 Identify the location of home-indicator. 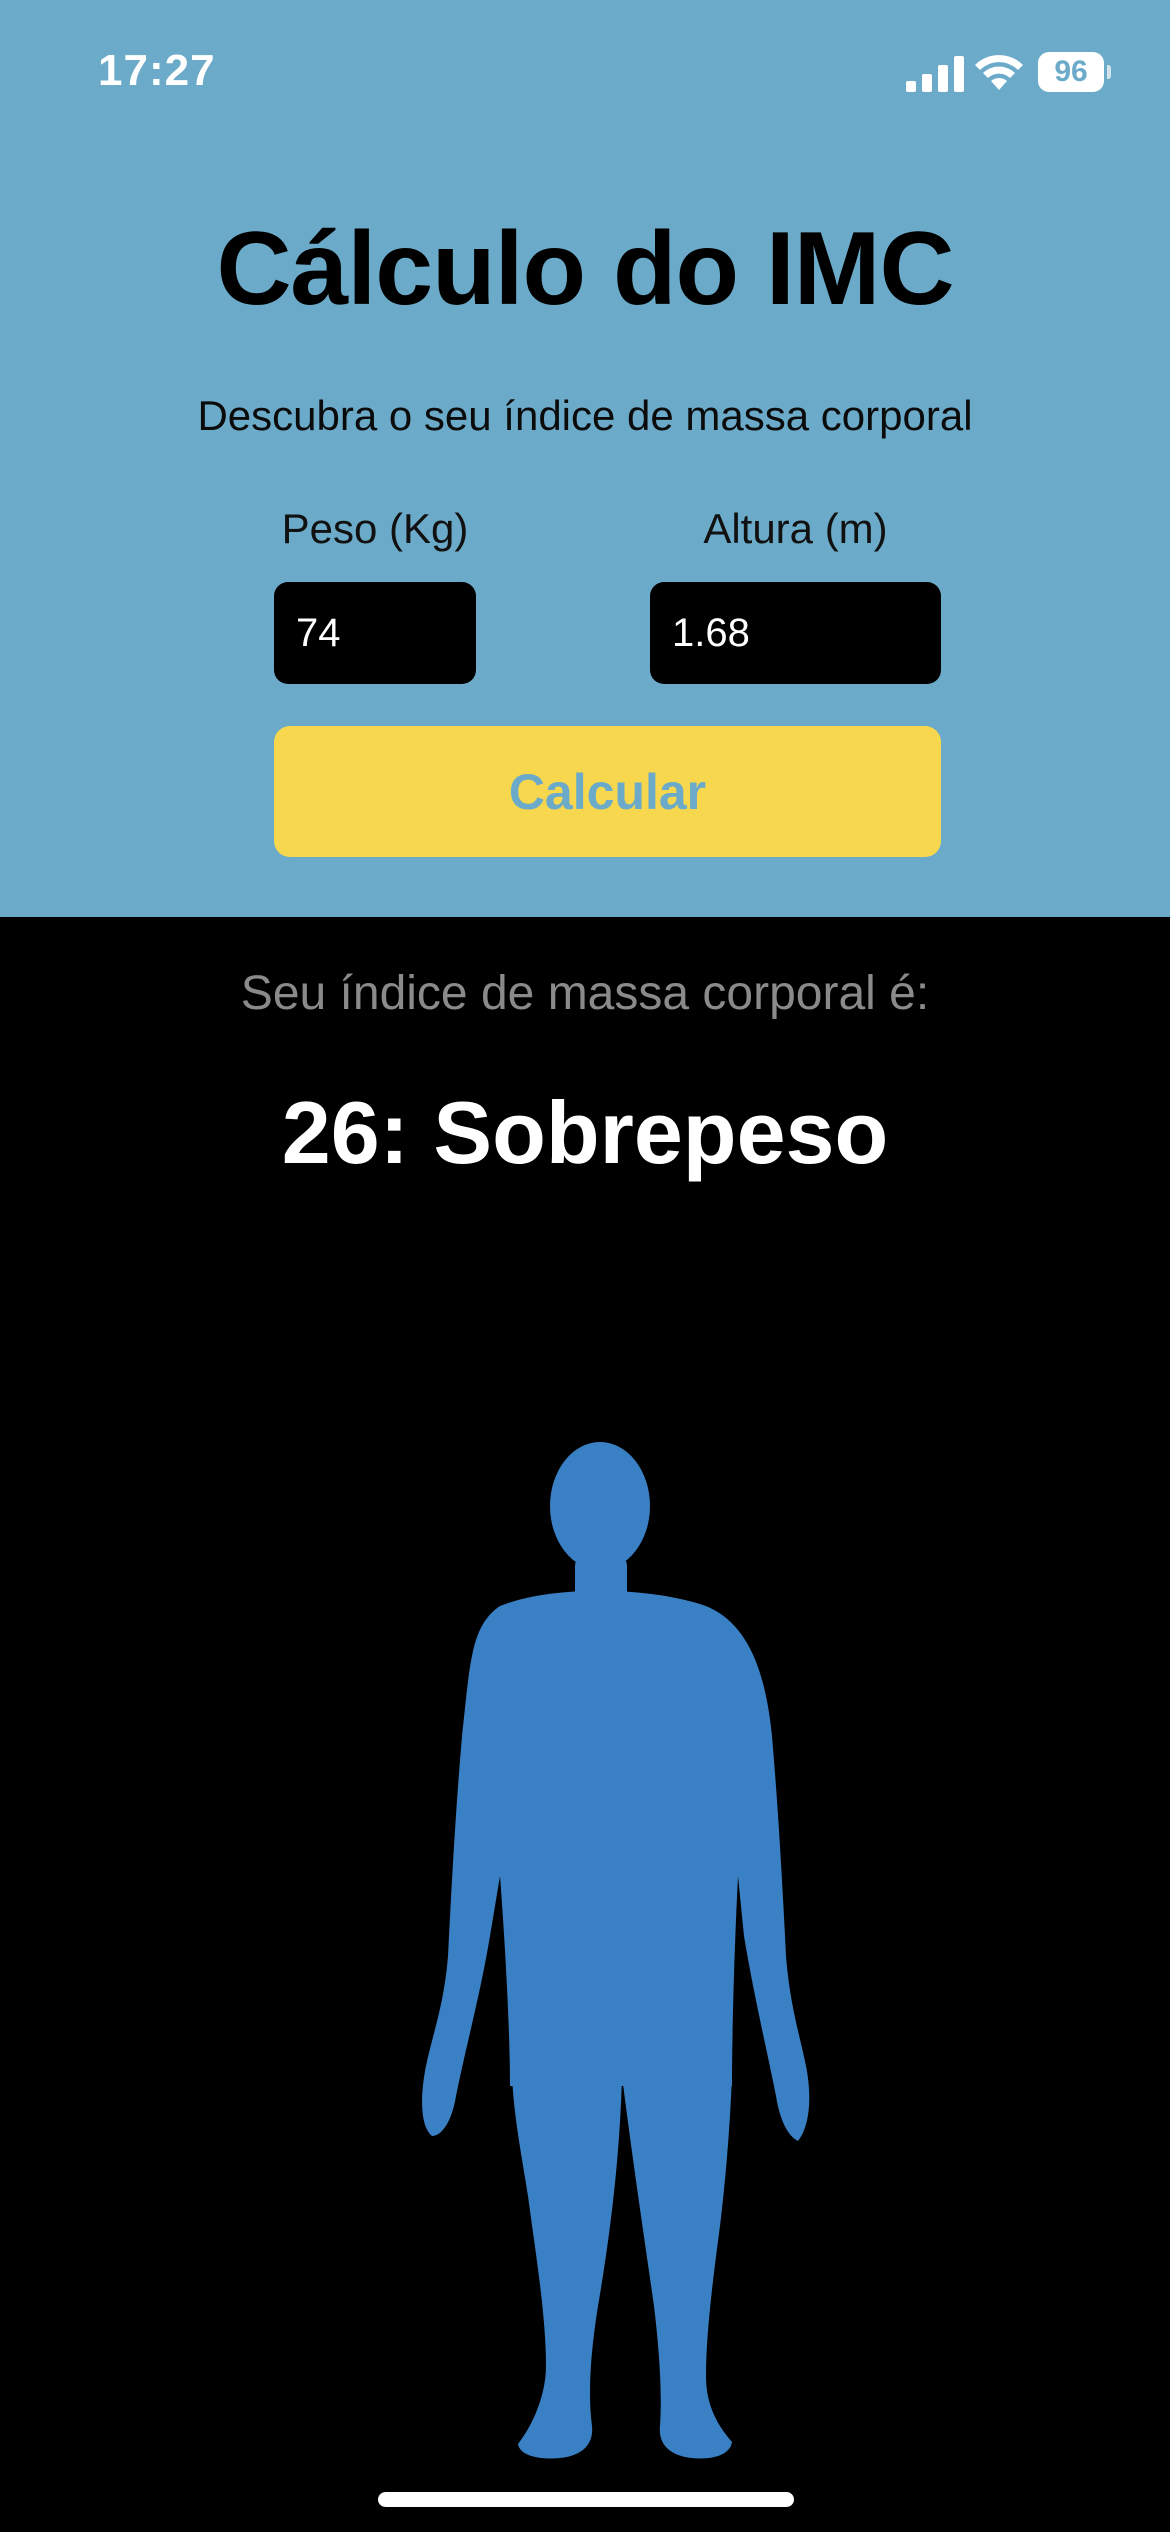
(586, 2499).